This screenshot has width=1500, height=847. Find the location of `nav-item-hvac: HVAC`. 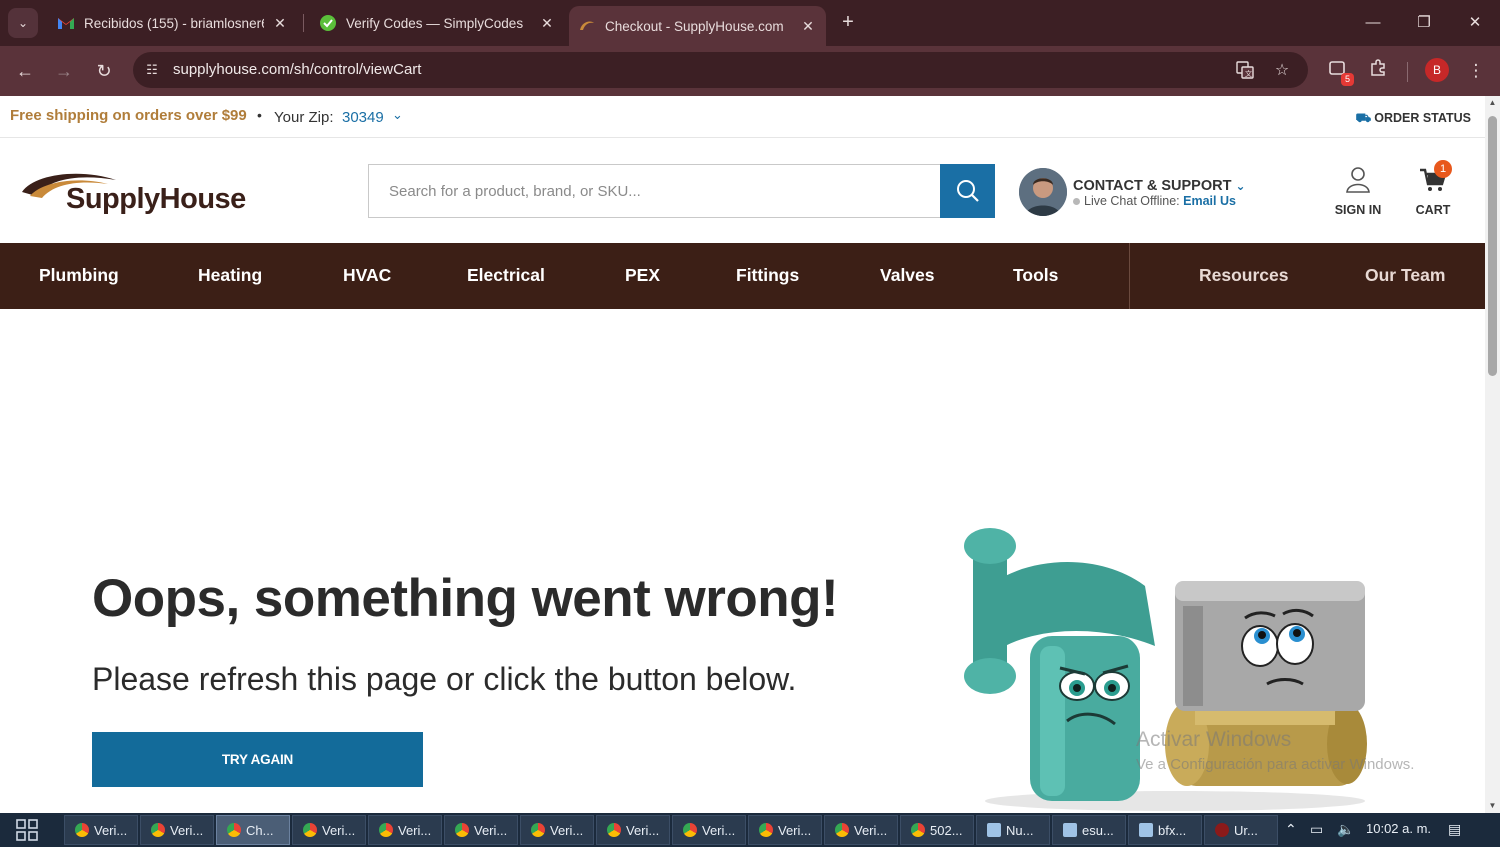

nav-item-hvac: HVAC is located at coordinates (367, 276).